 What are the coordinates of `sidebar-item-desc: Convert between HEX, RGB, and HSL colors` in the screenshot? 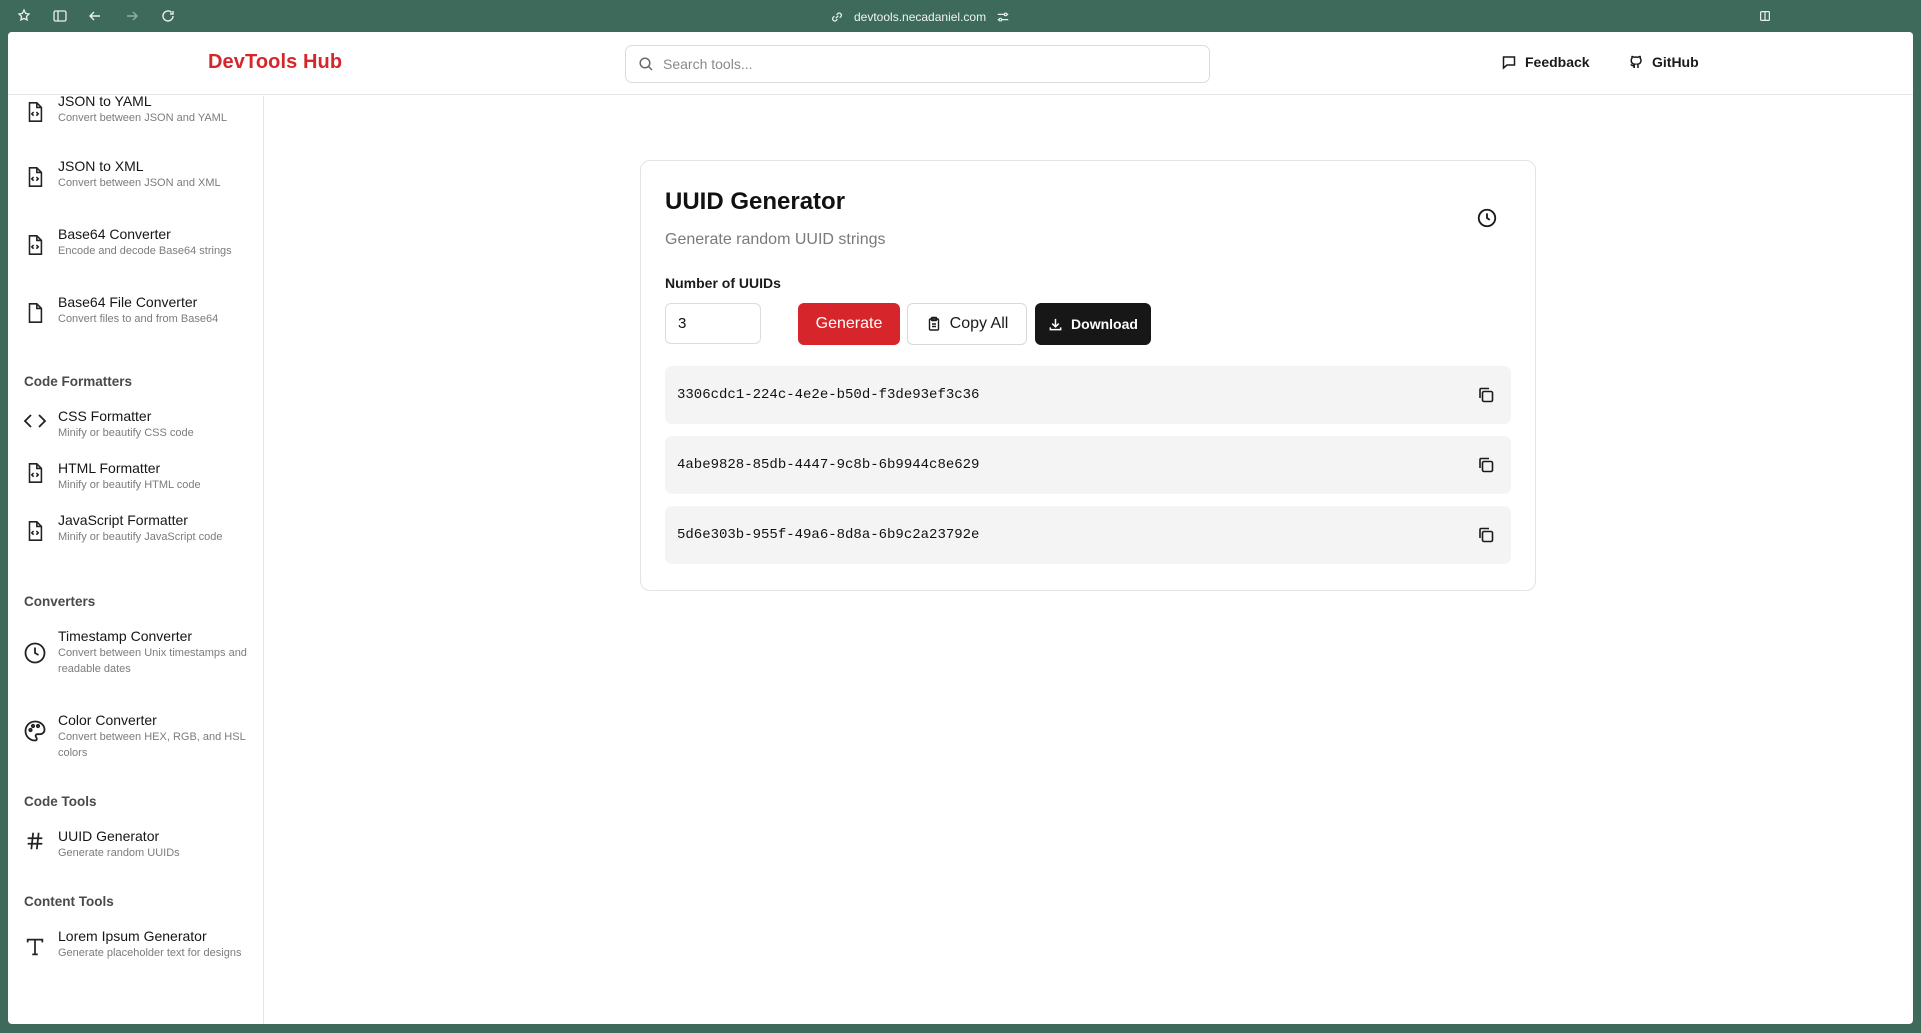 It's located at (152, 745).